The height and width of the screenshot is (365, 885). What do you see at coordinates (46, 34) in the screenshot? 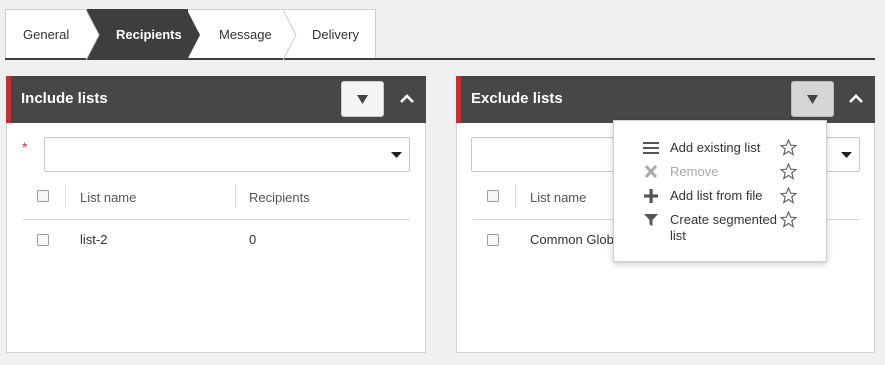
I see `tab-general-label: General` at bounding box center [46, 34].